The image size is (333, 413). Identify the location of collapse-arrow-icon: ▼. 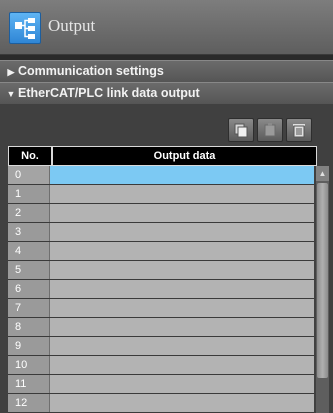
(11, 94).